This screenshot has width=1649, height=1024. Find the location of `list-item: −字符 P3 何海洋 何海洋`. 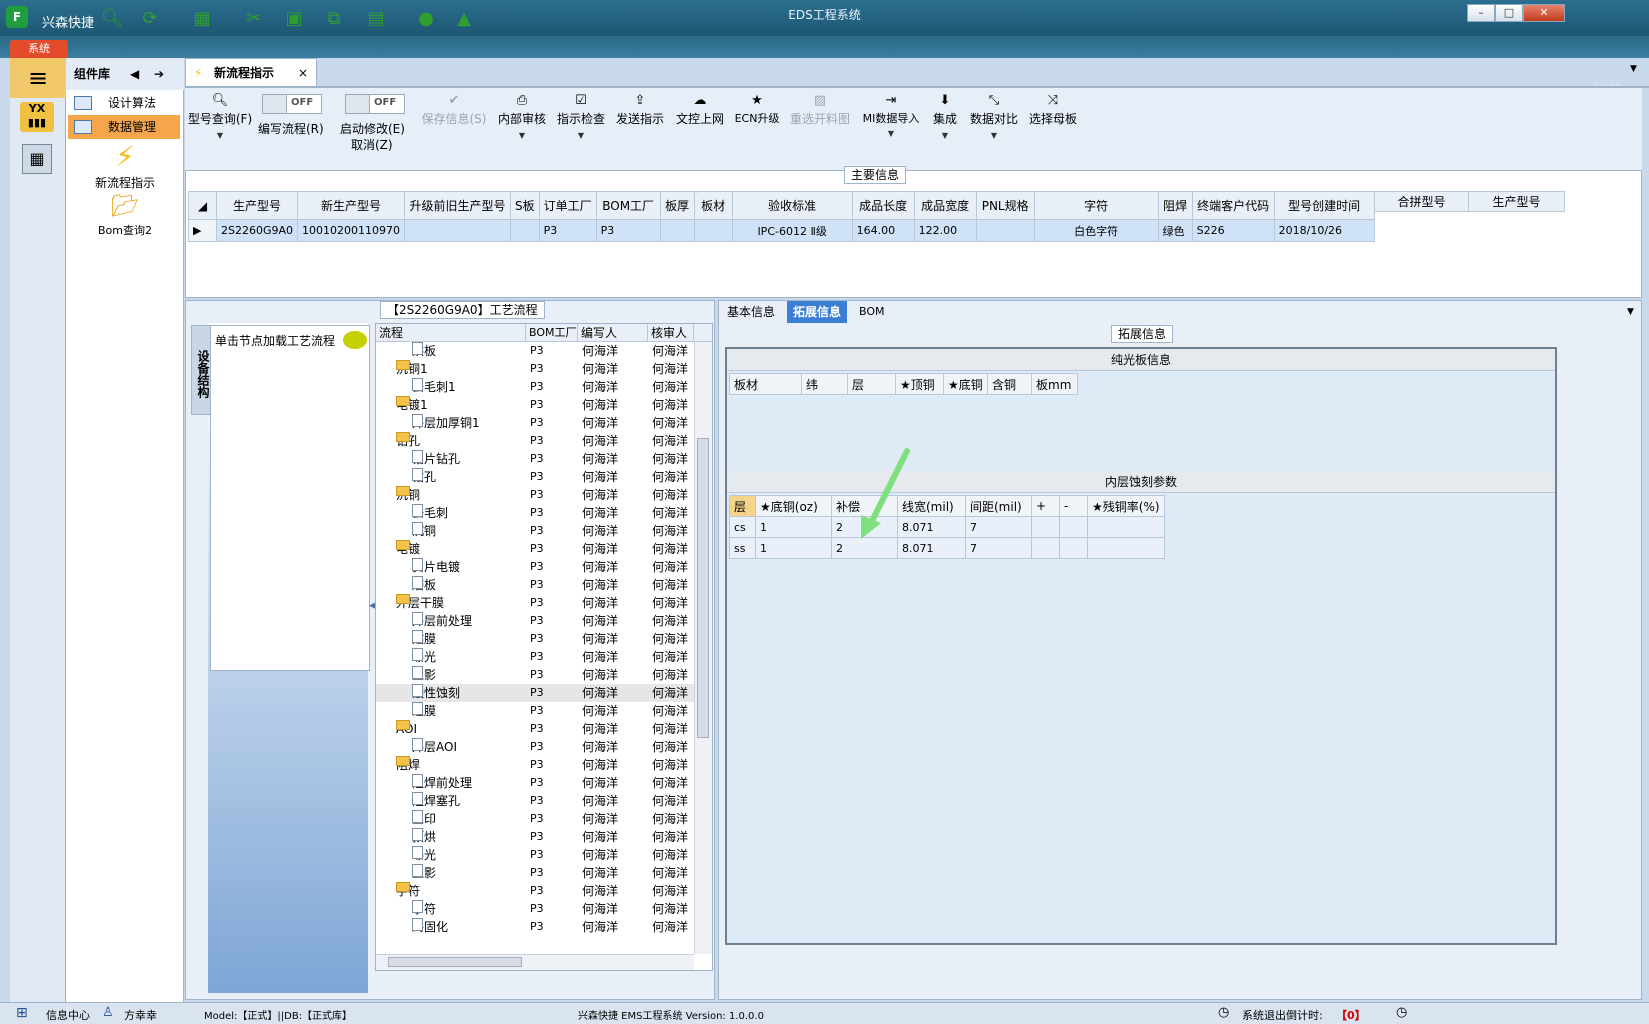

list-item: −字符 P3 何海洋 何海洋 is located at coordinates (535, 891).